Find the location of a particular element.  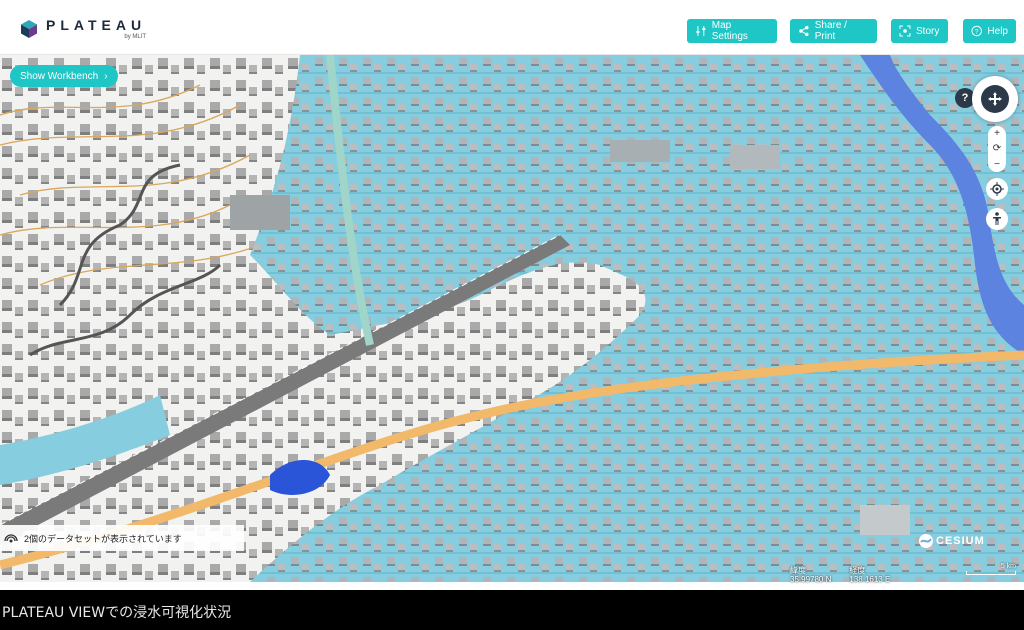

cesium-label: CESIUM is located at coordinates (960, 541).